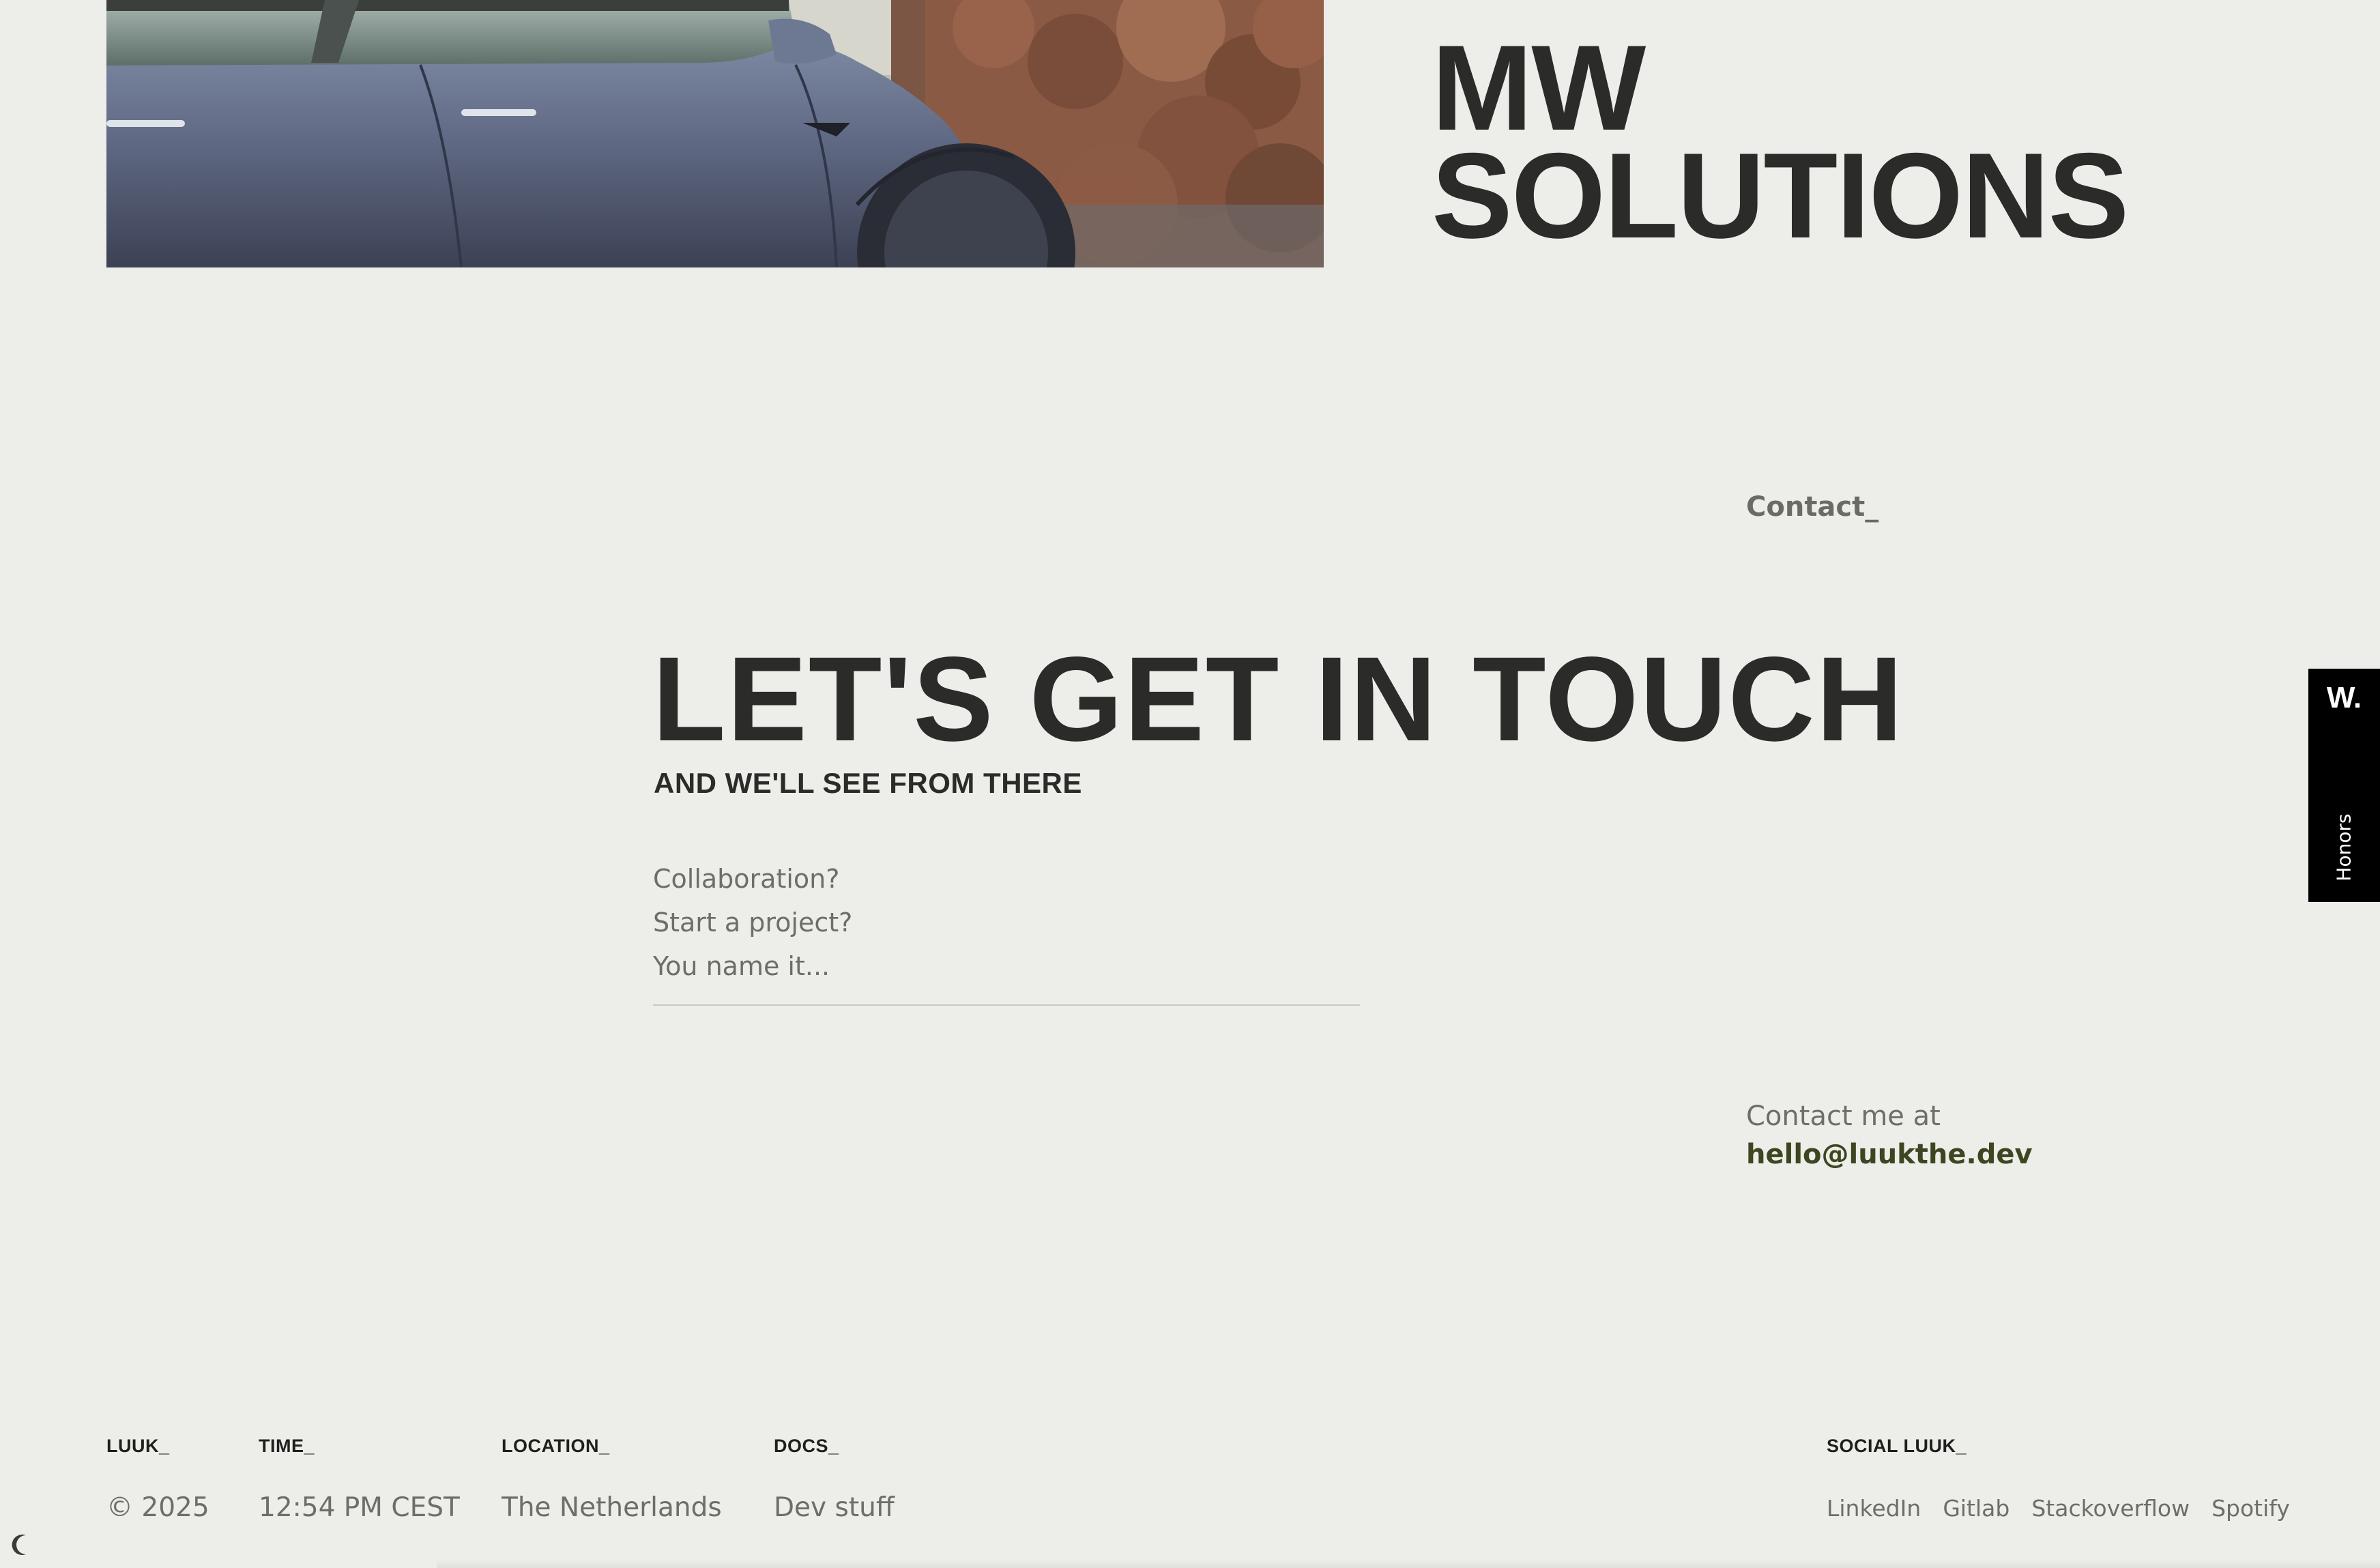 This screenshot has width=2380, height=1568. I want to click on footer-label: TIME_, so click(287, 1446).